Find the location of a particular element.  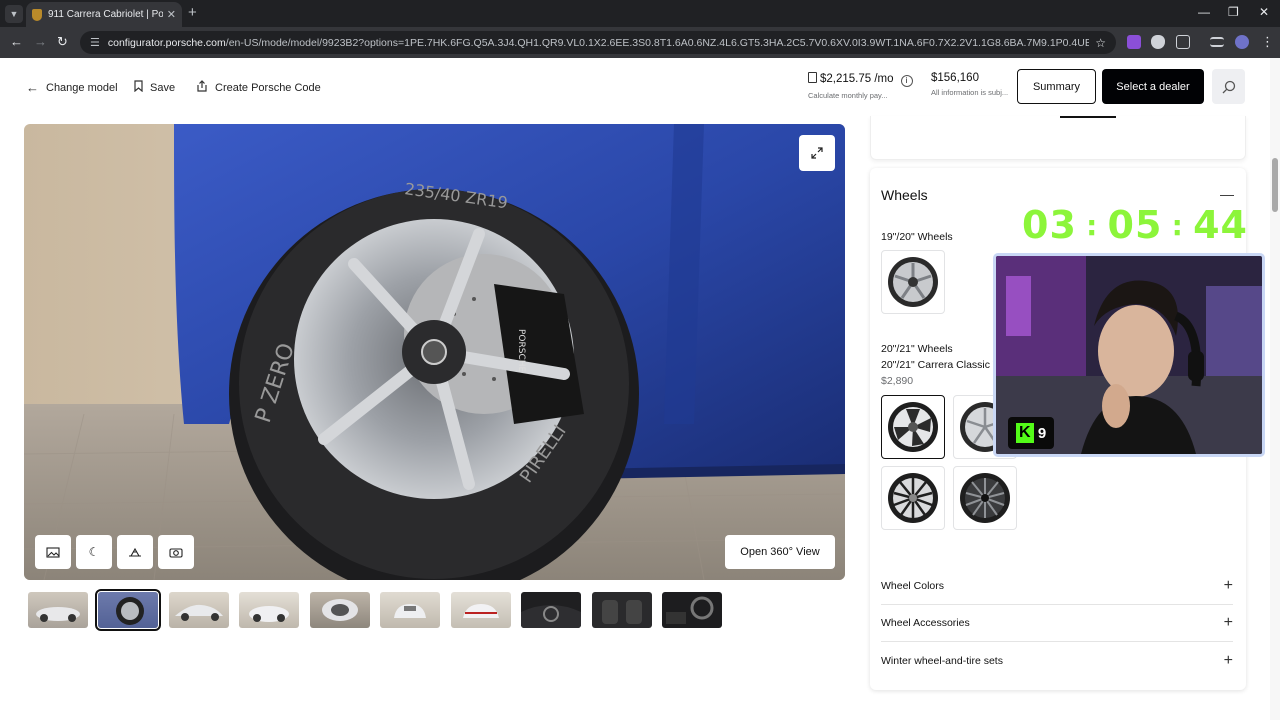

caliper-text: PORSCHE is located at coordinates (521, 351).